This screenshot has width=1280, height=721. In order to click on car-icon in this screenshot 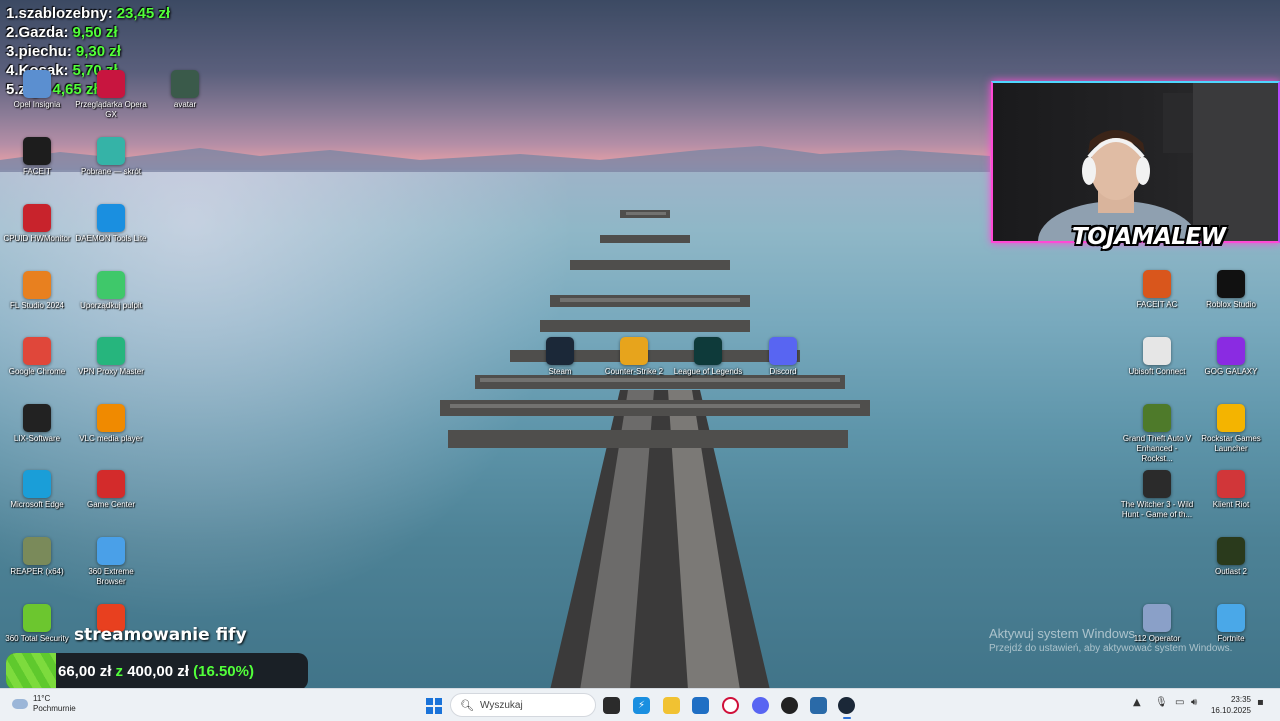, I will do `click(37, 84)`.